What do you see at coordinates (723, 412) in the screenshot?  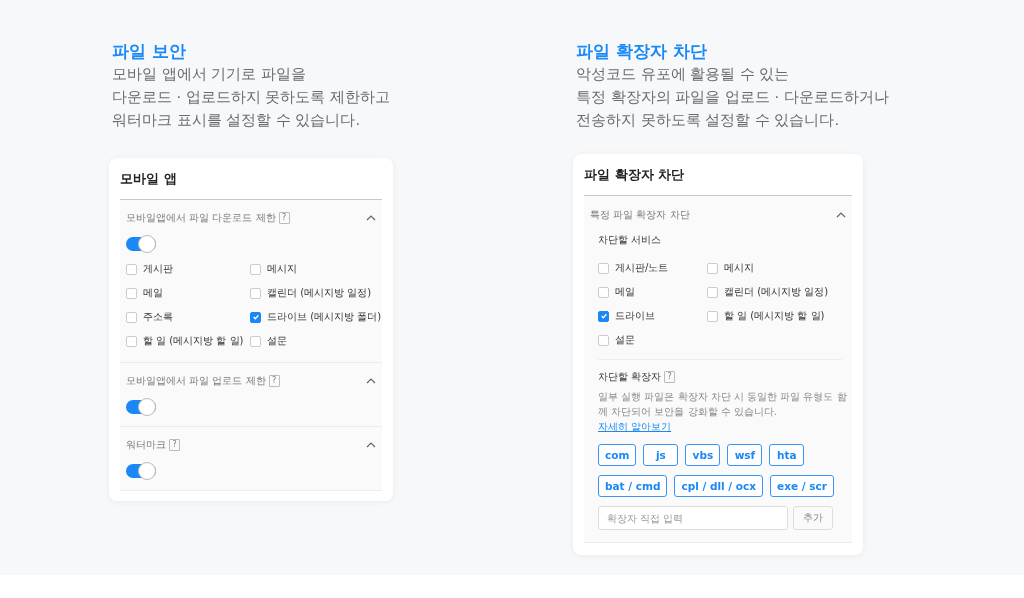 I see `help-text: 일부 실행 파일은 확장자 차단 시 동일한 파일 유형도 함께 차단되어 보안을 강화할 수 있습니다. 자세히 알아보기` at bounding box center [723, 412].